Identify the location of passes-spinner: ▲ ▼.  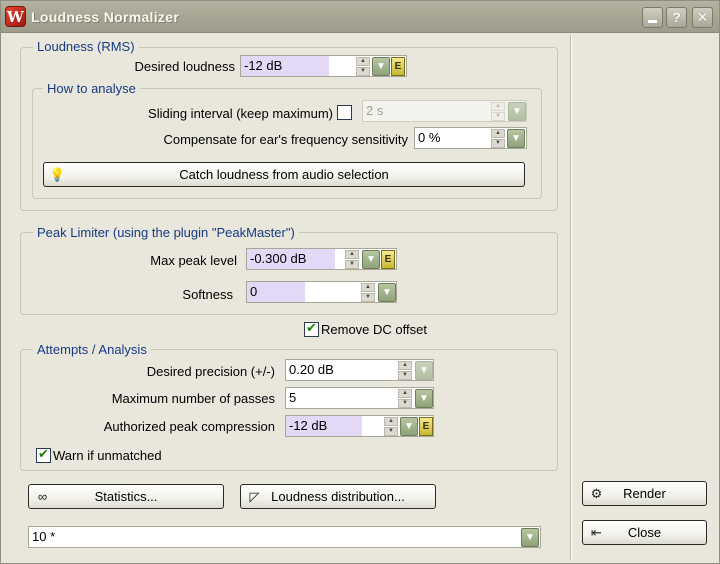
(405, 398).